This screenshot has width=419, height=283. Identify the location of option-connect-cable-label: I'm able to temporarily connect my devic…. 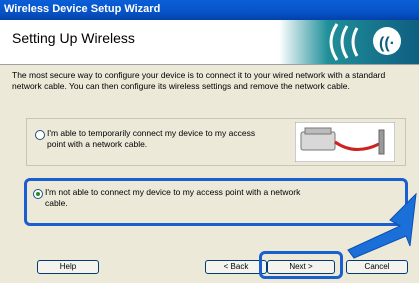
(151, 138).